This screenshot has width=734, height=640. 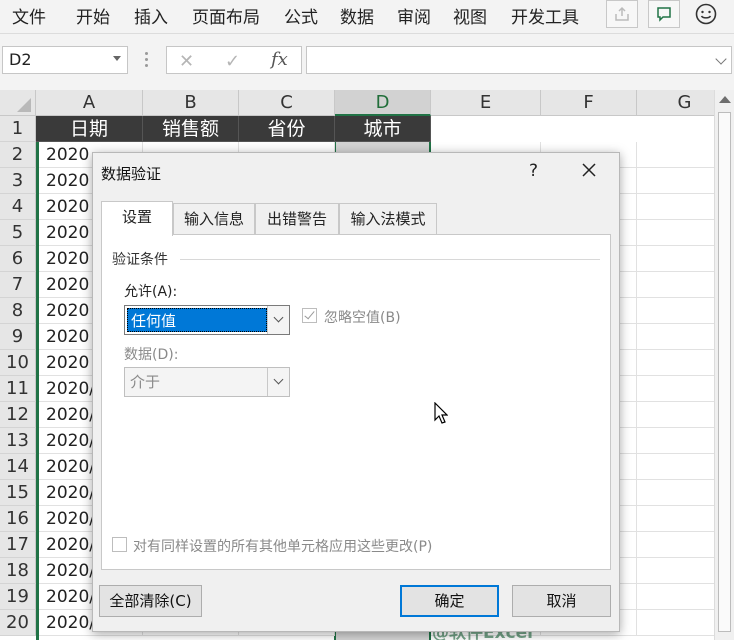 I want to click on name-box: D2, so click(x=65, y=60).